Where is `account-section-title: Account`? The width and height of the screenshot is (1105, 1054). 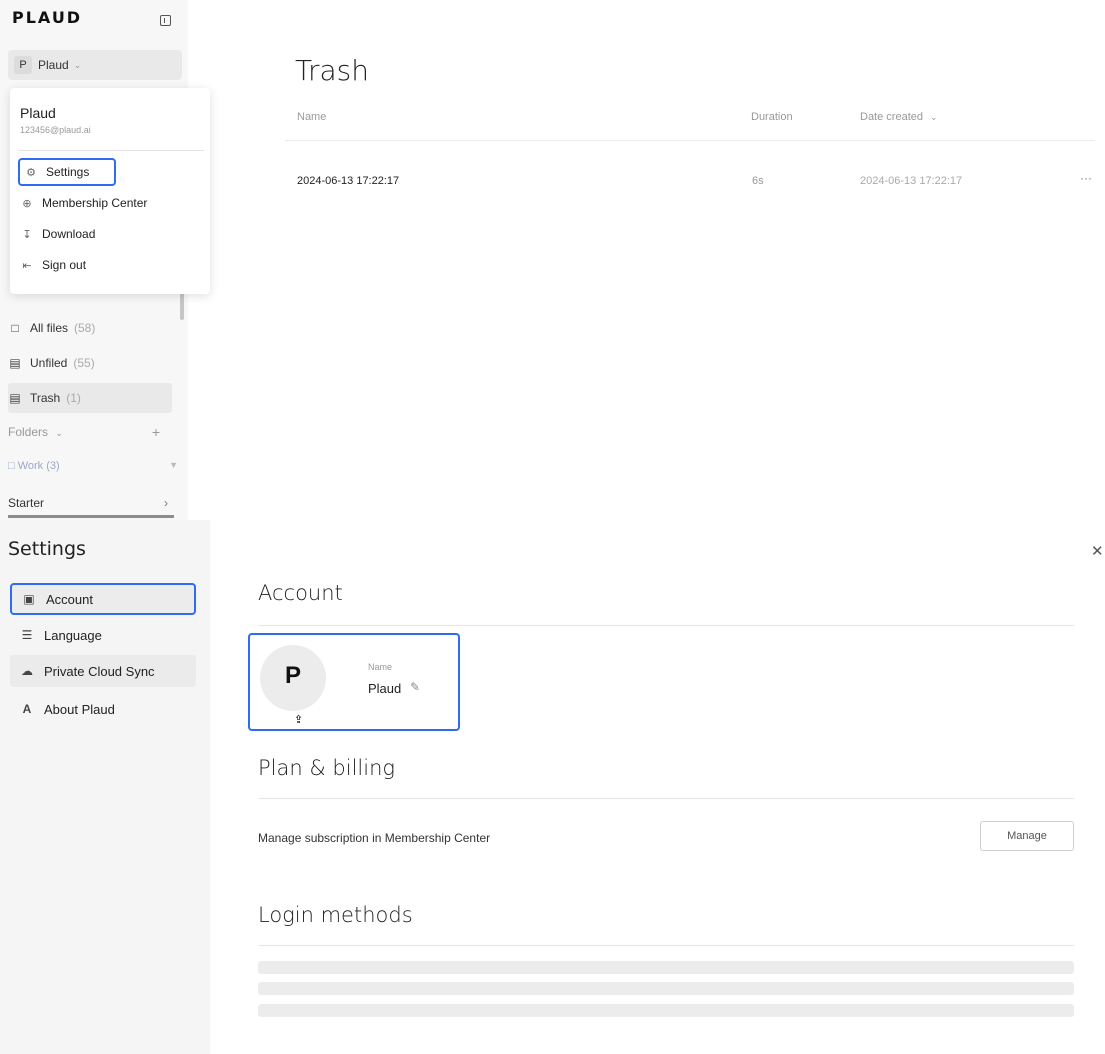 account-section-title: Account is located at coordinates (300, 593).